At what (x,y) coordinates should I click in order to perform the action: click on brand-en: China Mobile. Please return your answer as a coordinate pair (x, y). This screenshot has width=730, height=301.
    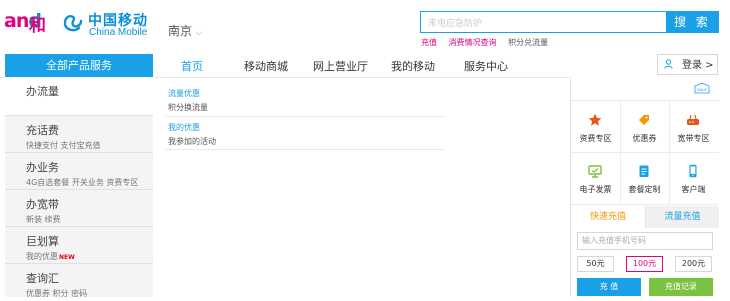
    Looking at the image, I should click on (118, 32).